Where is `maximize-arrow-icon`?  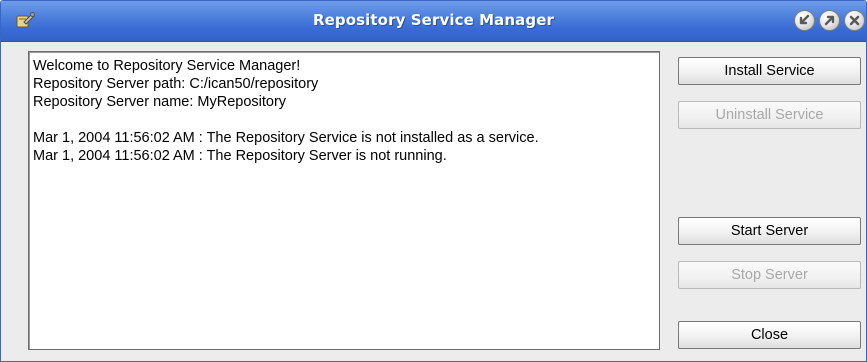
maximize-arrow-icon is located at coordinates (829, 20).